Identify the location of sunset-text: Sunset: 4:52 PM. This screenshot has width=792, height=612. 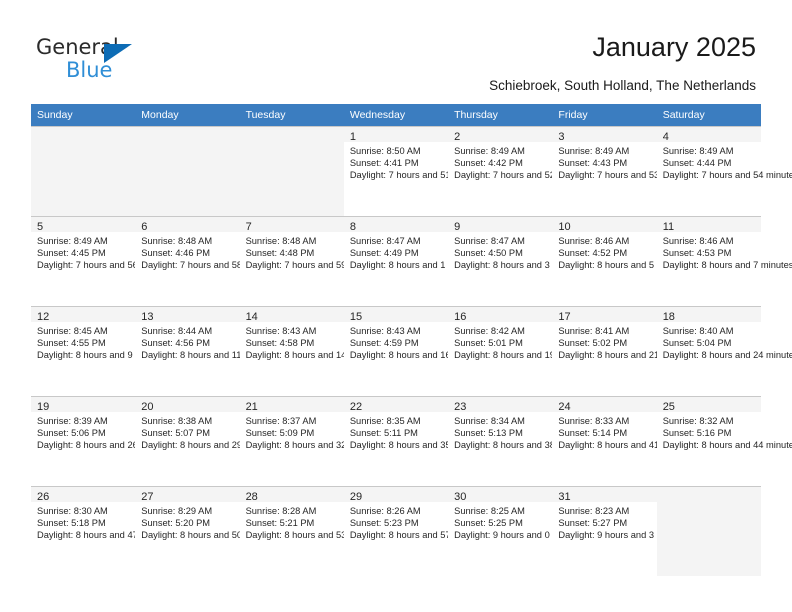
(593, 253).